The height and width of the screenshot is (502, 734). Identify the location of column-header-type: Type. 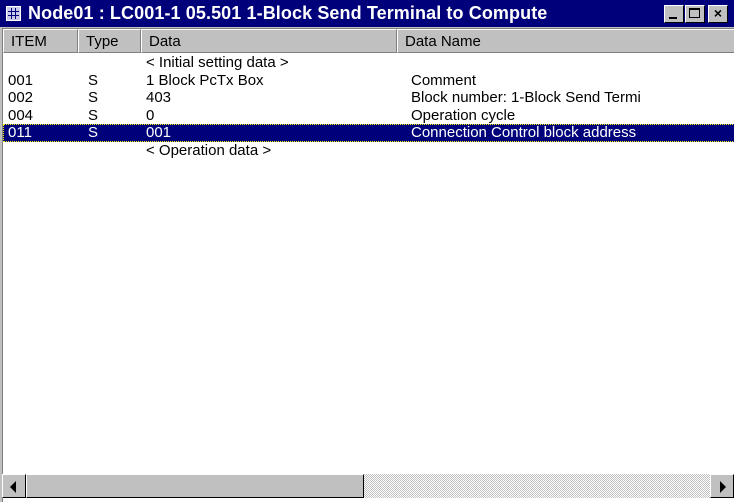
(109, 41).